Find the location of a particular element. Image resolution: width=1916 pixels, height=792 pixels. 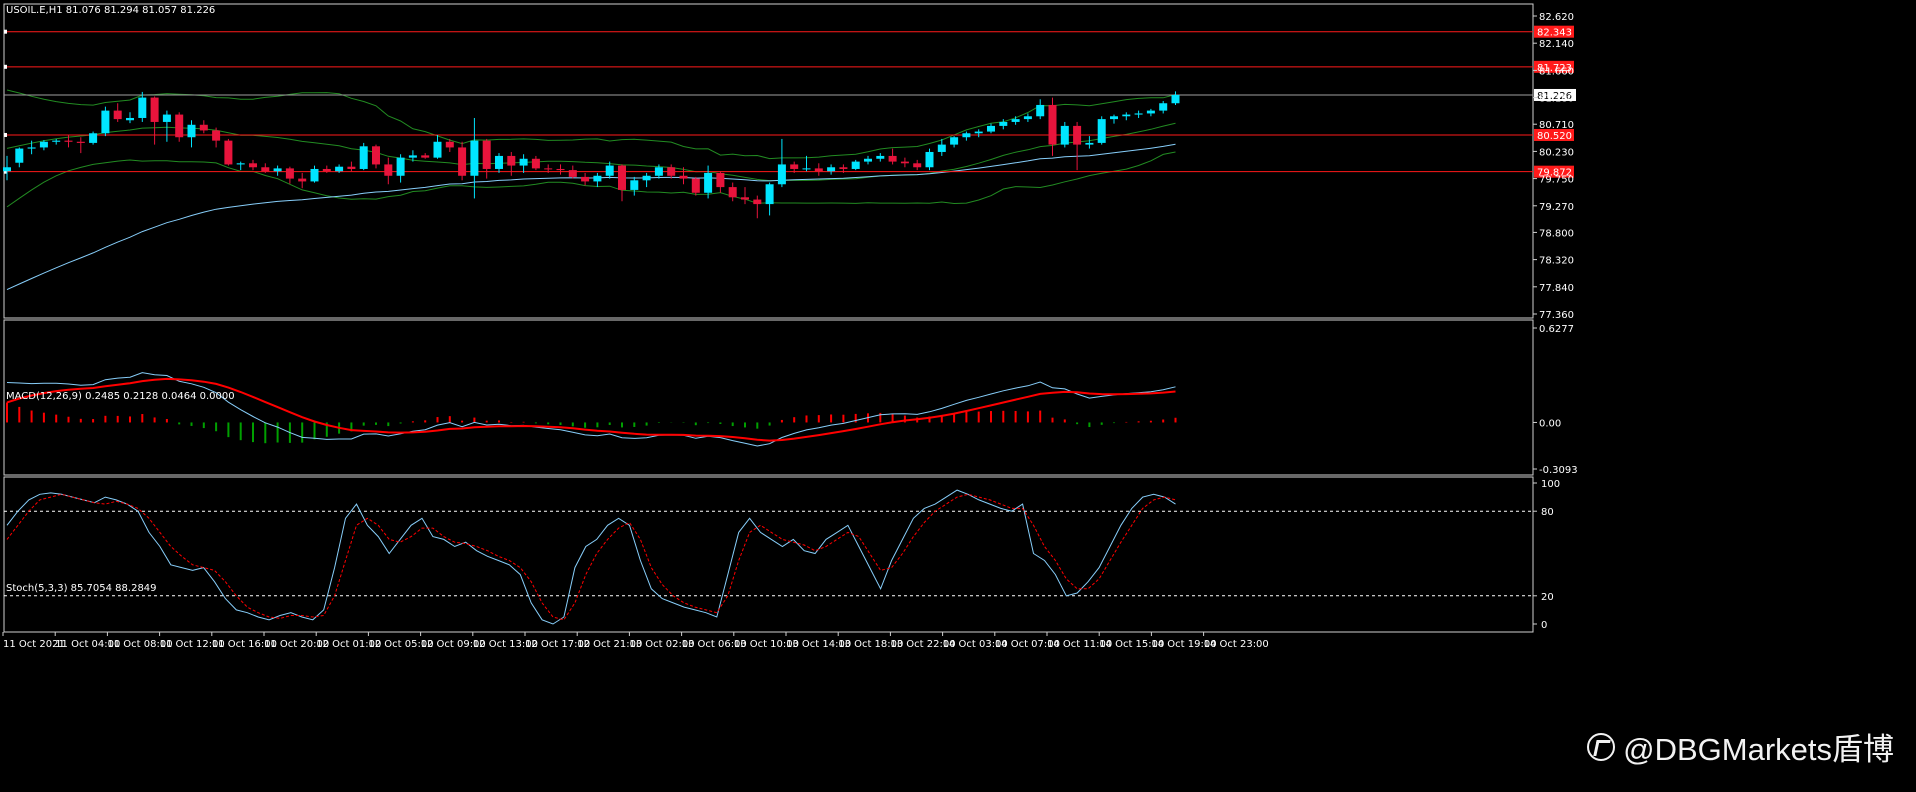

macd-panel is located at coordinates (591, 409).